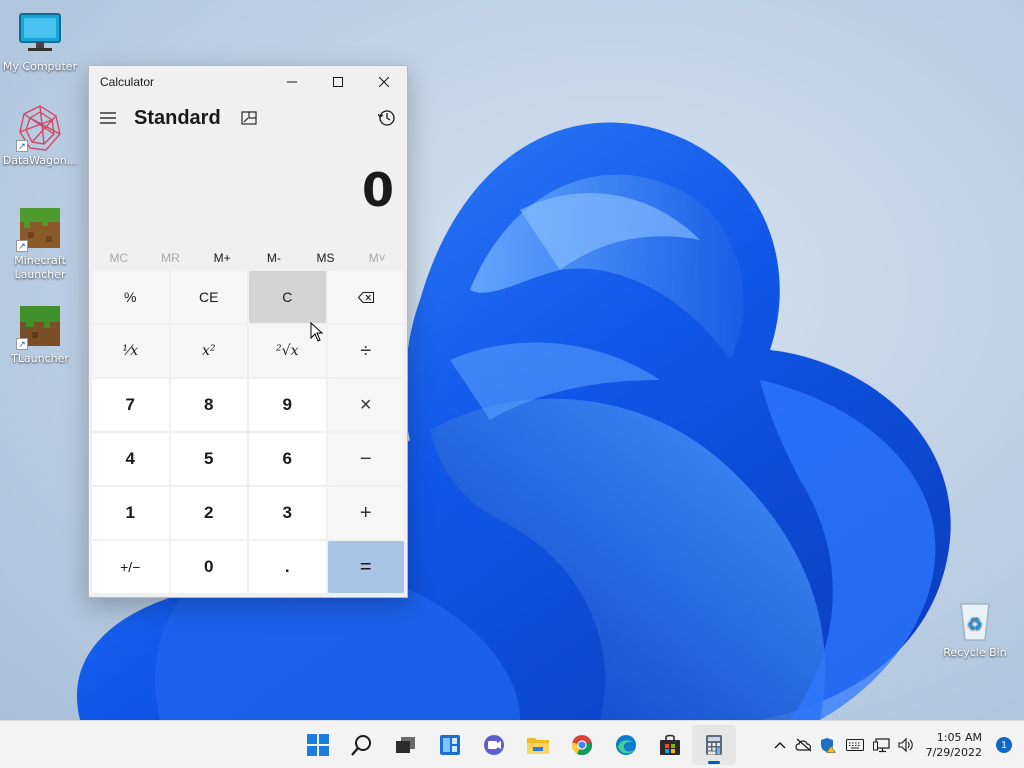 The width and height of the screenshot is (1024, 768). What do you see at coordinates (40, 334) in the screenshot?
I see `desktop-icon-tlauncher: ↗ TLauncher` at bounding box center [40, 334].